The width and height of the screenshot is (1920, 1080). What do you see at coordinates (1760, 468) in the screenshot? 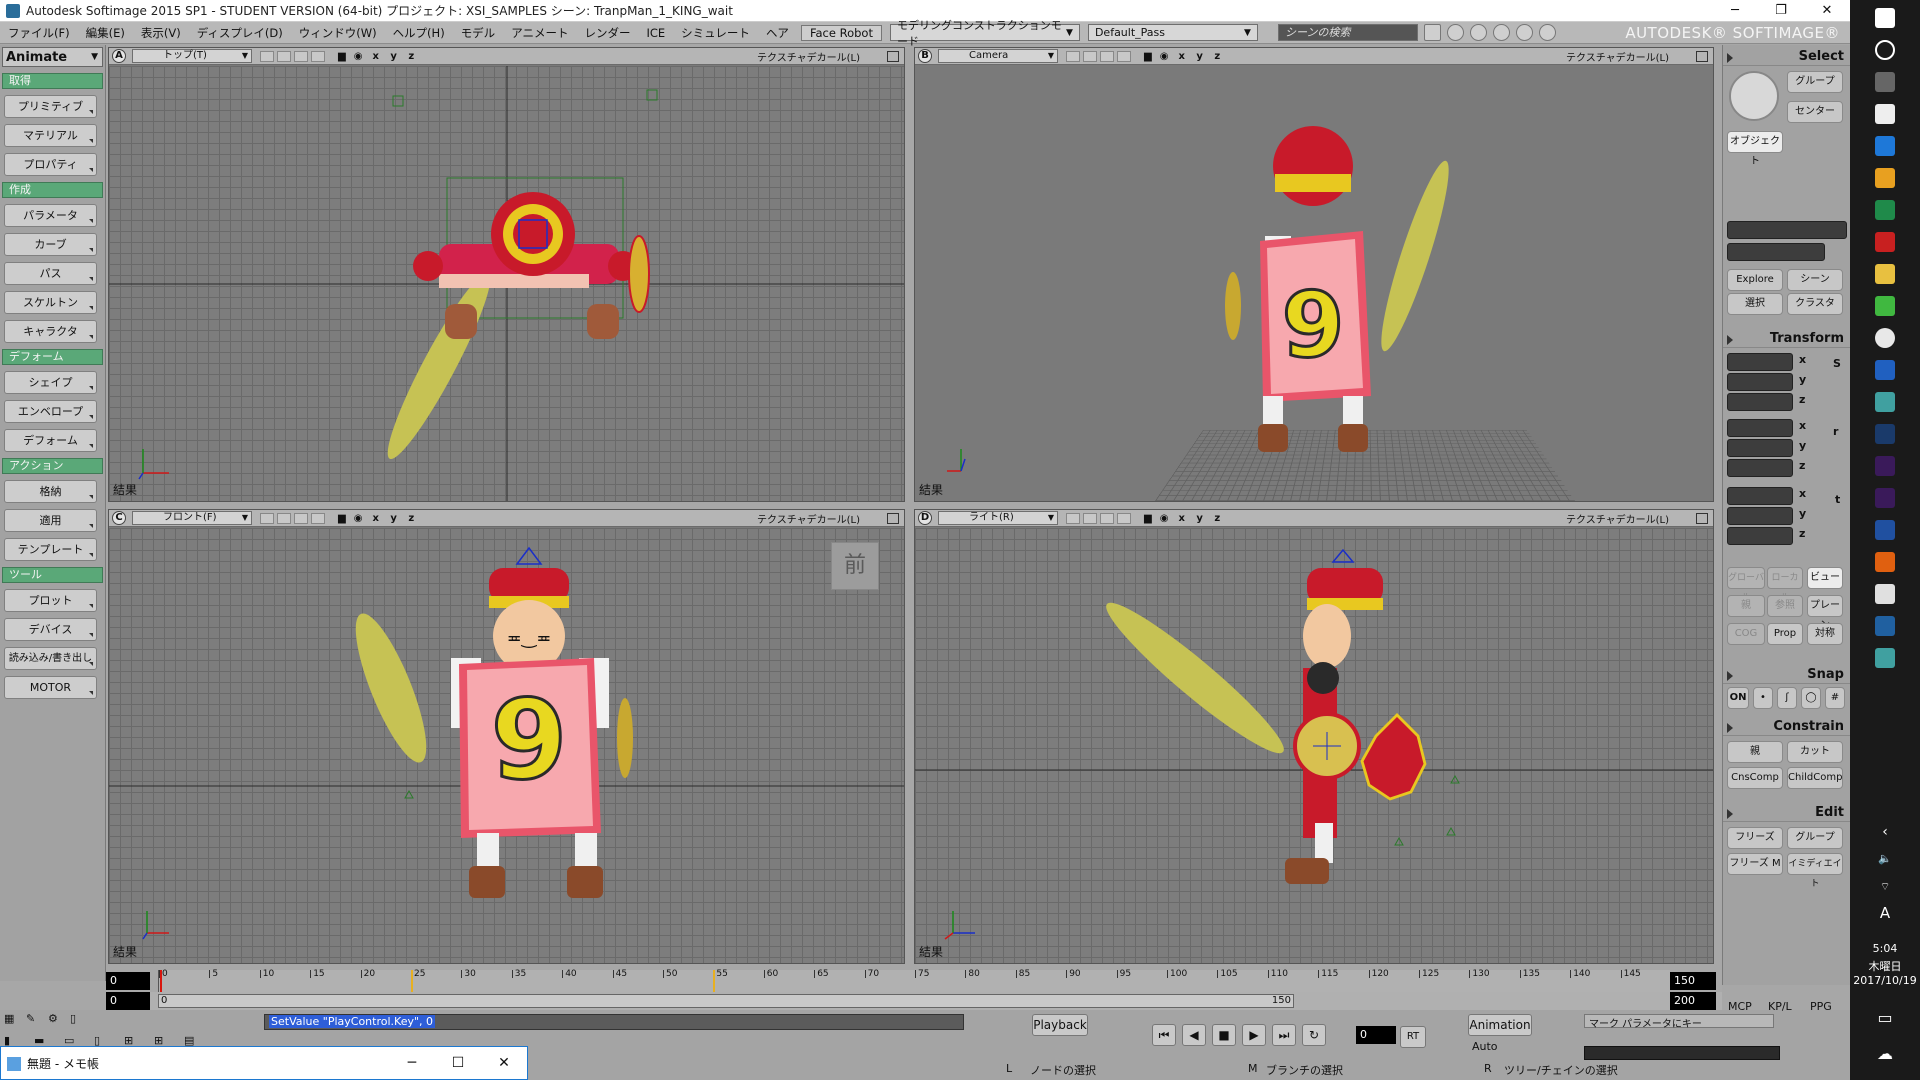
I see `rotate-z-field` at bounding box center [1760, 468].